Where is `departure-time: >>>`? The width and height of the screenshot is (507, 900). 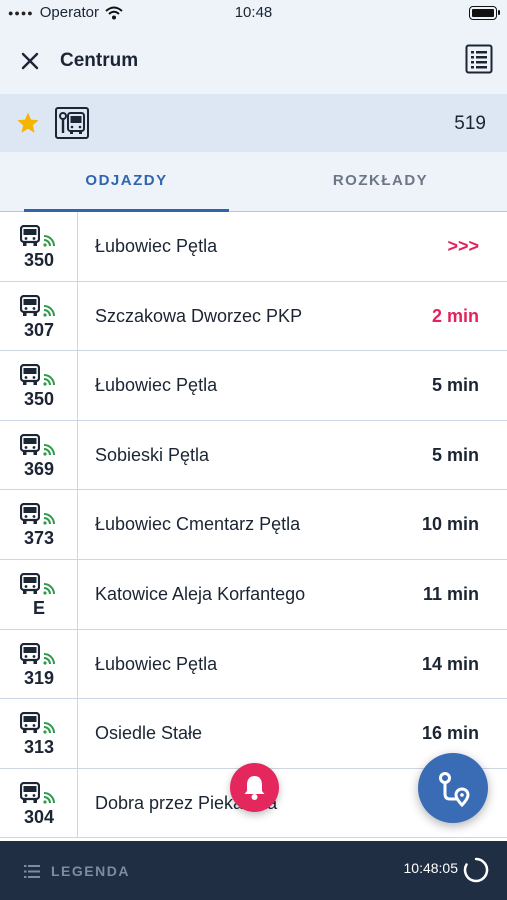 departure-time: >>> is located at coordinates (463, 246).